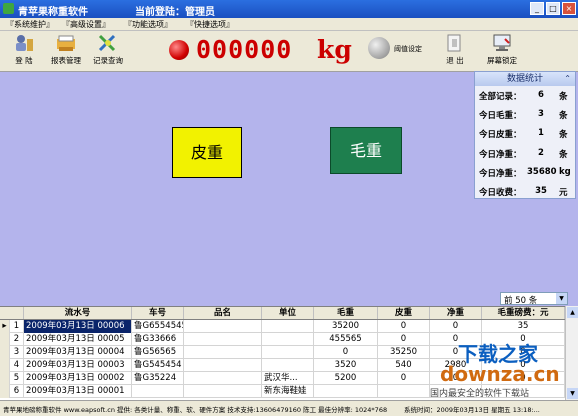 Image resolution: width=578 pixels, height=416 pixels. I want to click on statistics-header: 数据统计 ⌃, so click(525, 79).